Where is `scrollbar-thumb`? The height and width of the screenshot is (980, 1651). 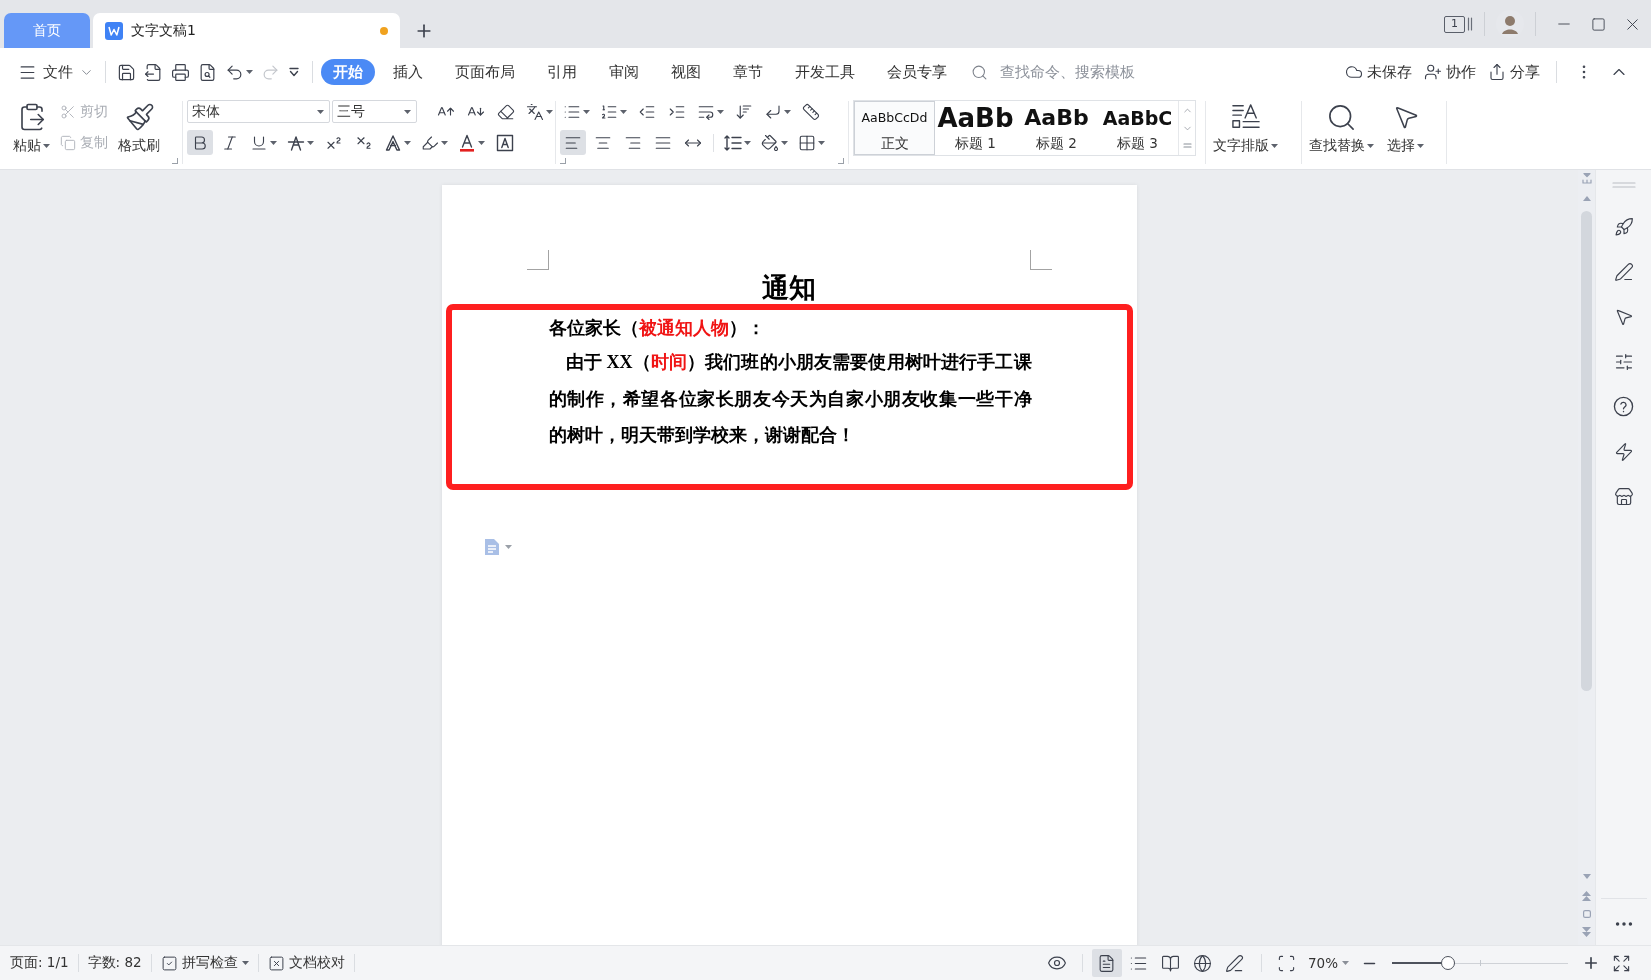 scrollbar-thumb is located at coordinates (1586, 451).